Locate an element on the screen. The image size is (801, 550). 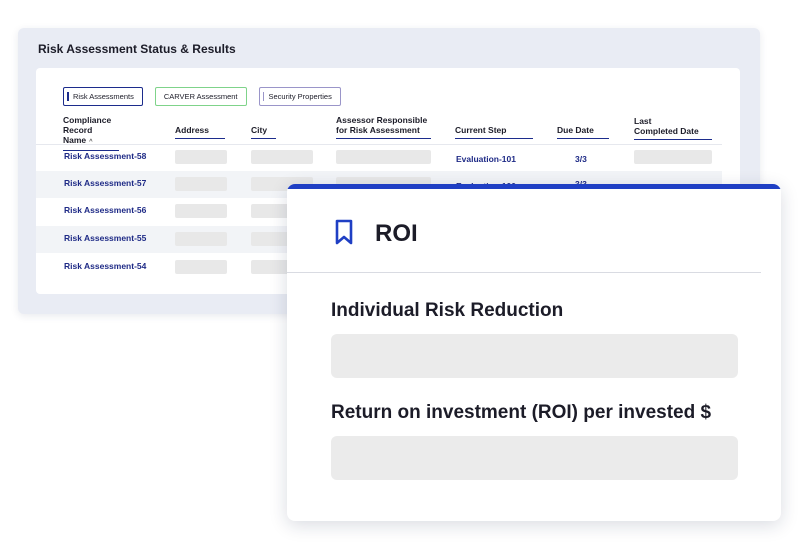
row-record-link: Risk Assessment-58 is located at coordinates (105, 156).